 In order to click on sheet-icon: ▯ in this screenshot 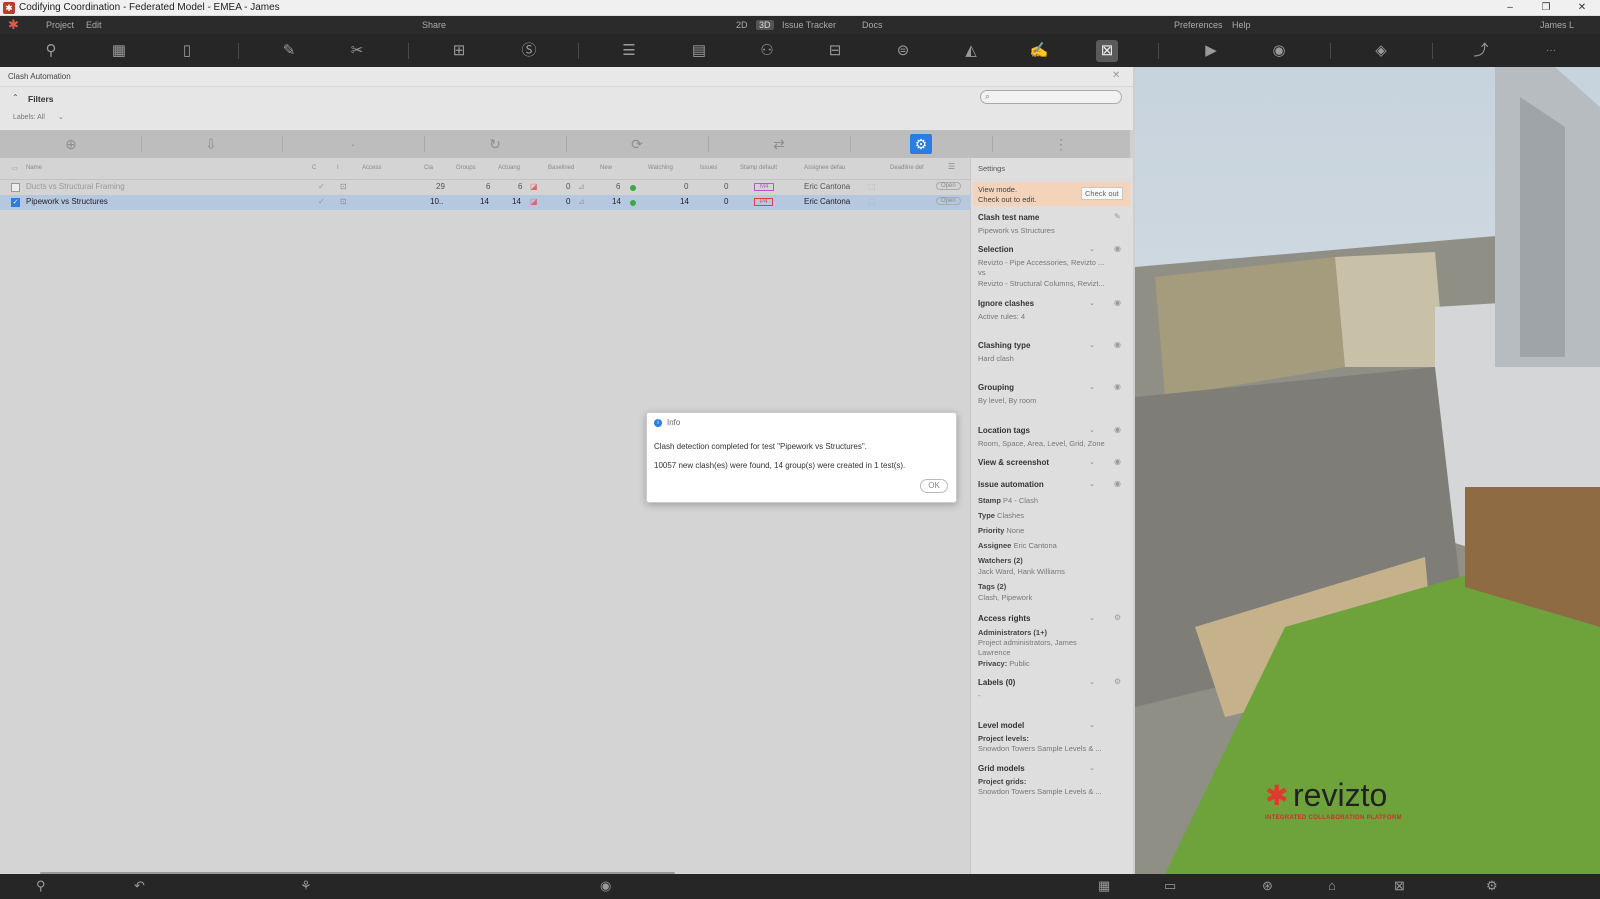, I will do `click(187, 51)`.